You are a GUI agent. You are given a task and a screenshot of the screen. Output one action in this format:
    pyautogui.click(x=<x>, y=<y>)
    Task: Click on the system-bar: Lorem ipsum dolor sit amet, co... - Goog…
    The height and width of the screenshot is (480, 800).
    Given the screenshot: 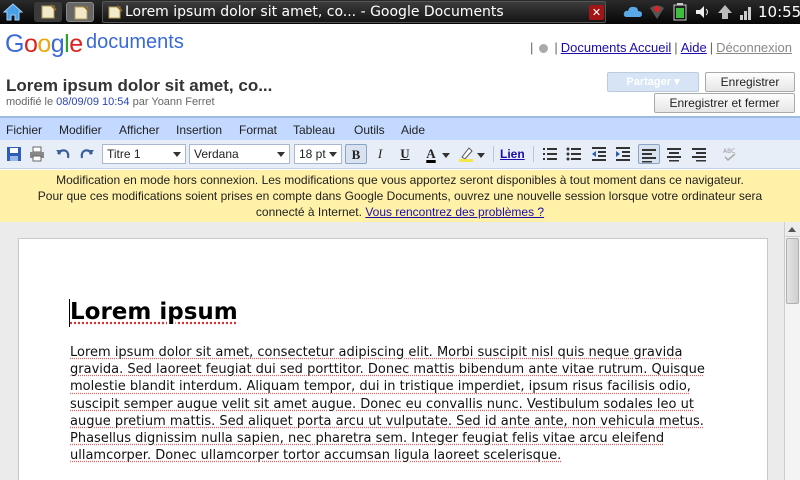 What is the action you would take?
    pyautogui.click(x=400, y=12)
    